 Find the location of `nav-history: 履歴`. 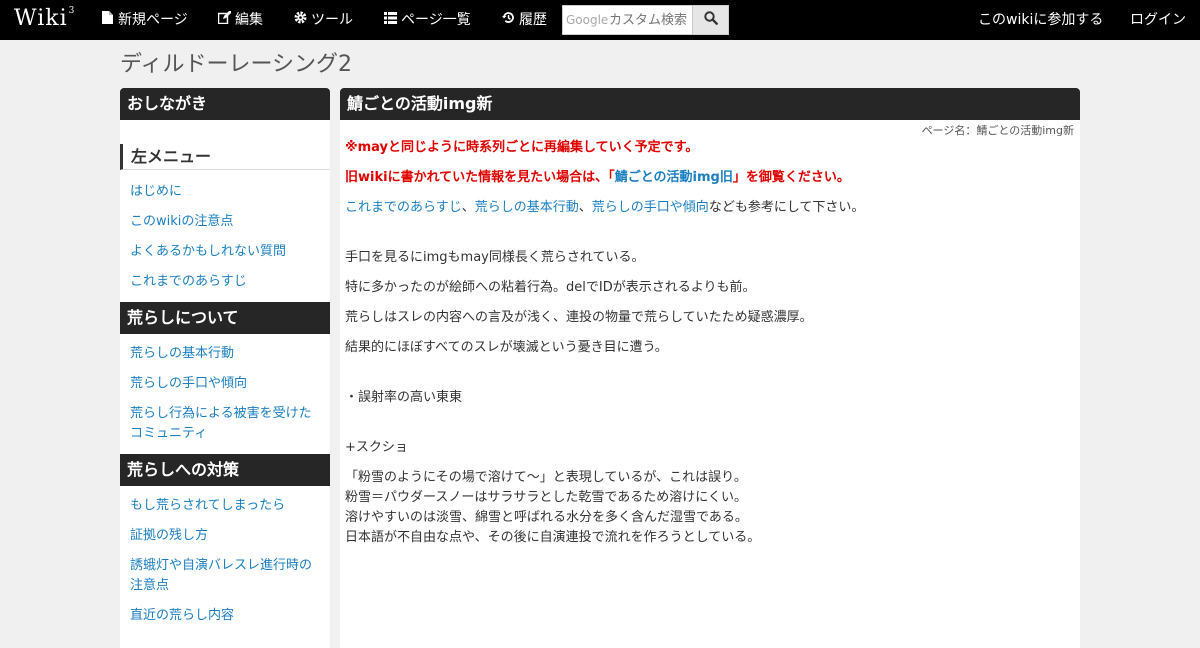

nav-history: 履歴 is located at coordinates (524, 20).